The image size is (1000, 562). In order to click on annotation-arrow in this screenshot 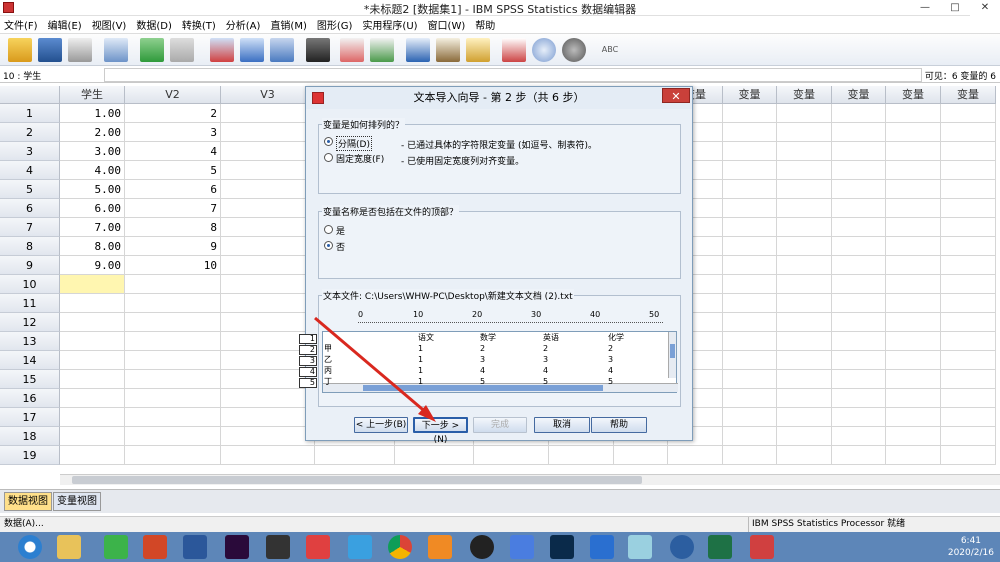, I will do `click(375, 369)`.